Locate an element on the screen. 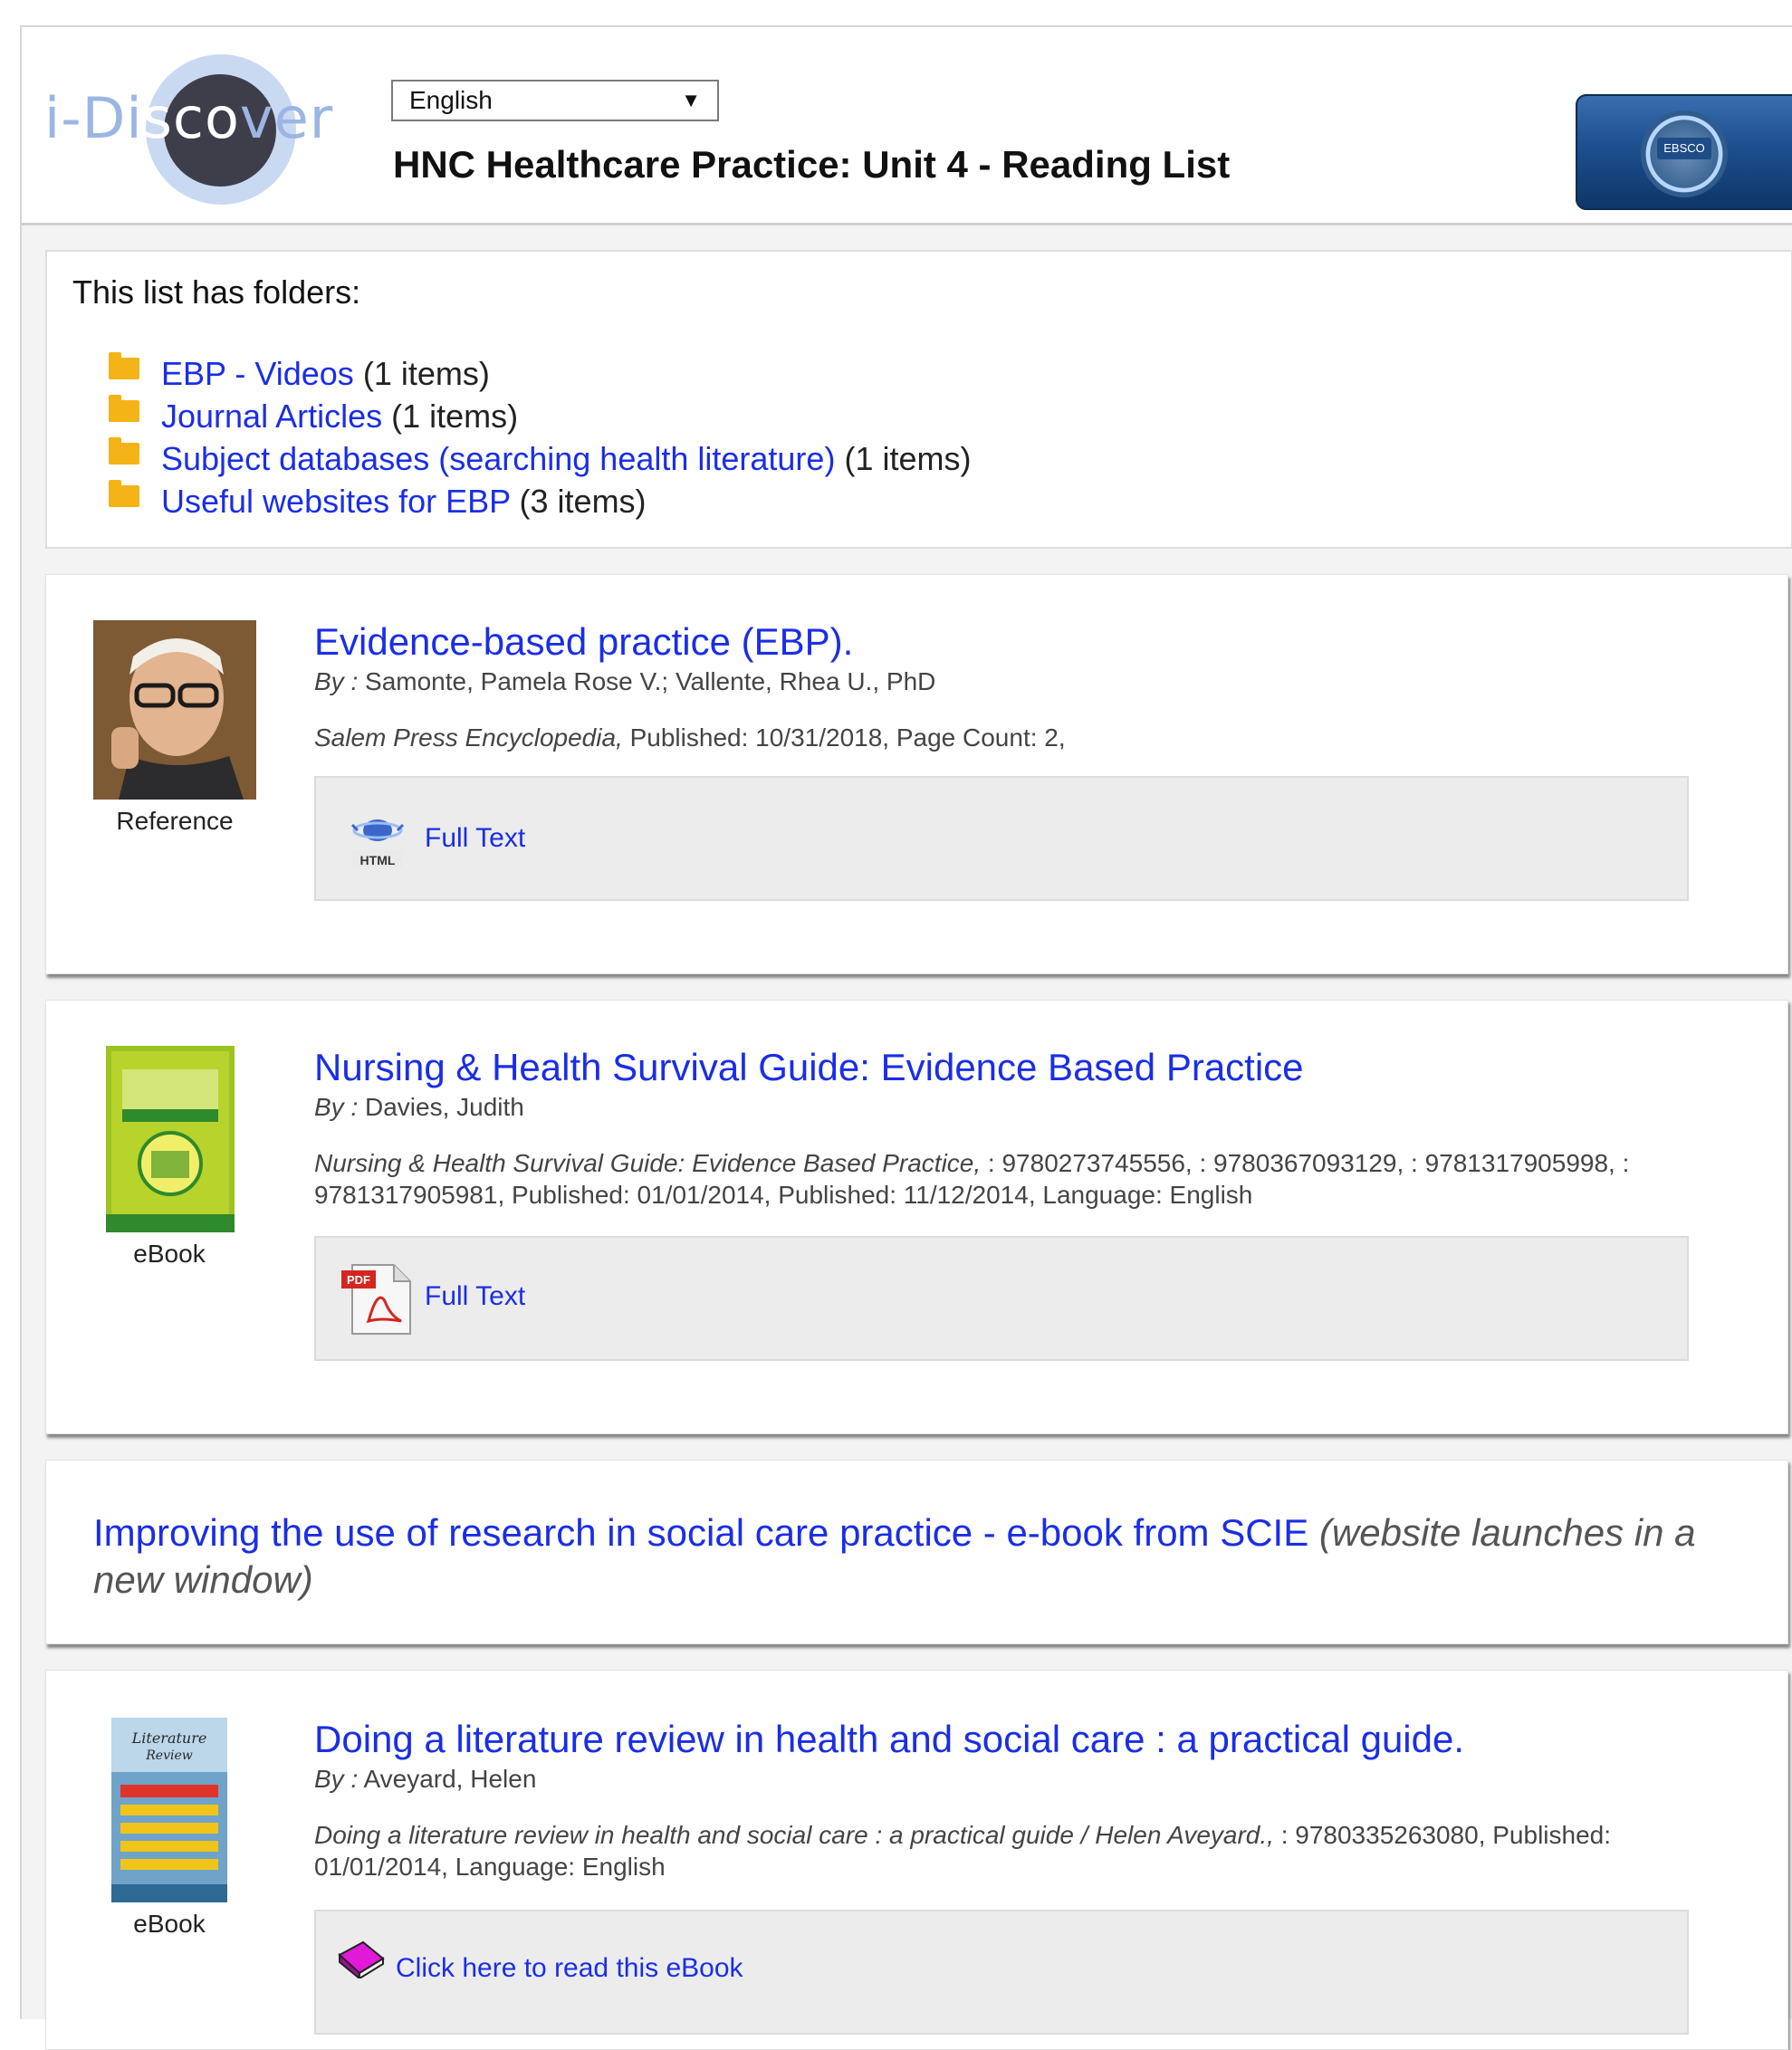  i-discover-logo: i-Discover is located at coordinates (193, 131).